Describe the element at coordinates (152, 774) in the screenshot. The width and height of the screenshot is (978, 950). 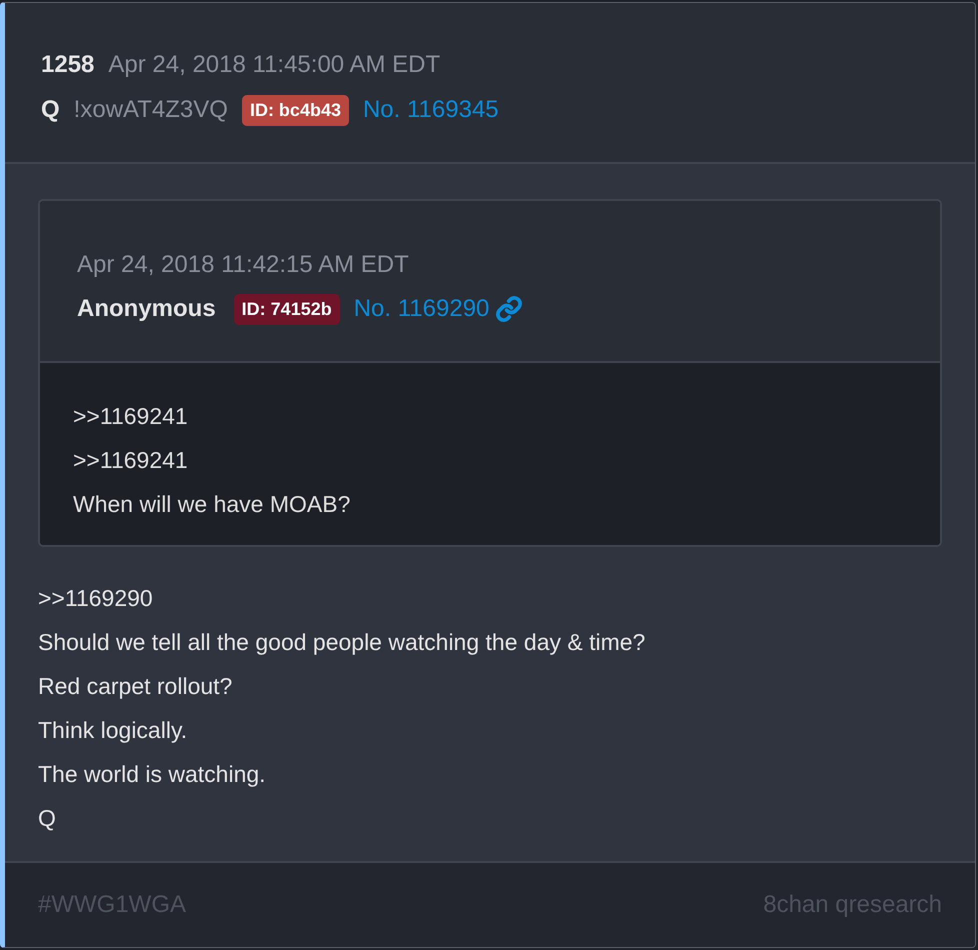
I see `post-line: The world is watching.` at that location.